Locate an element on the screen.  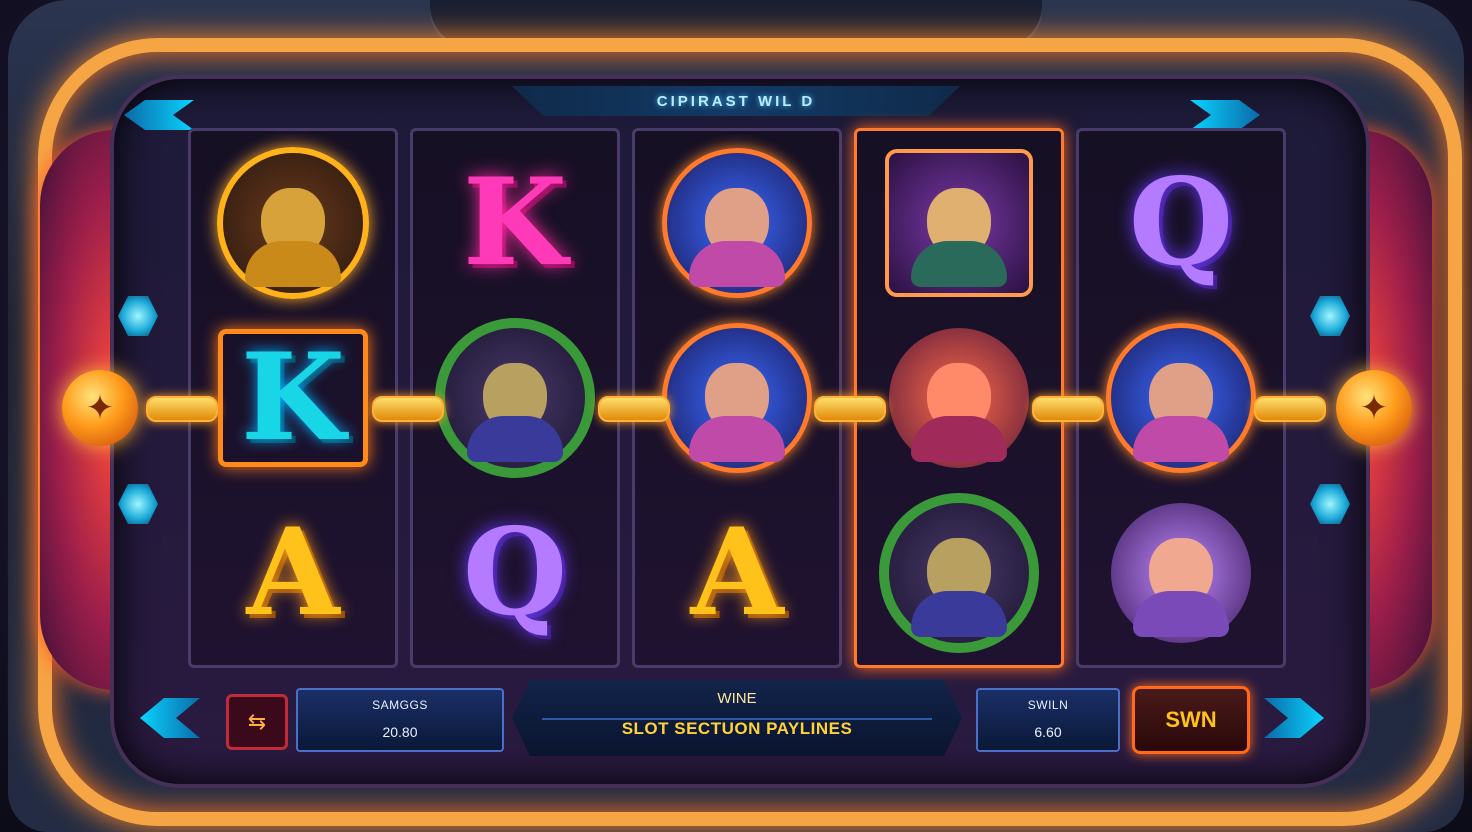
menu-icon: ⇆ is located at coordinates (257, 721).